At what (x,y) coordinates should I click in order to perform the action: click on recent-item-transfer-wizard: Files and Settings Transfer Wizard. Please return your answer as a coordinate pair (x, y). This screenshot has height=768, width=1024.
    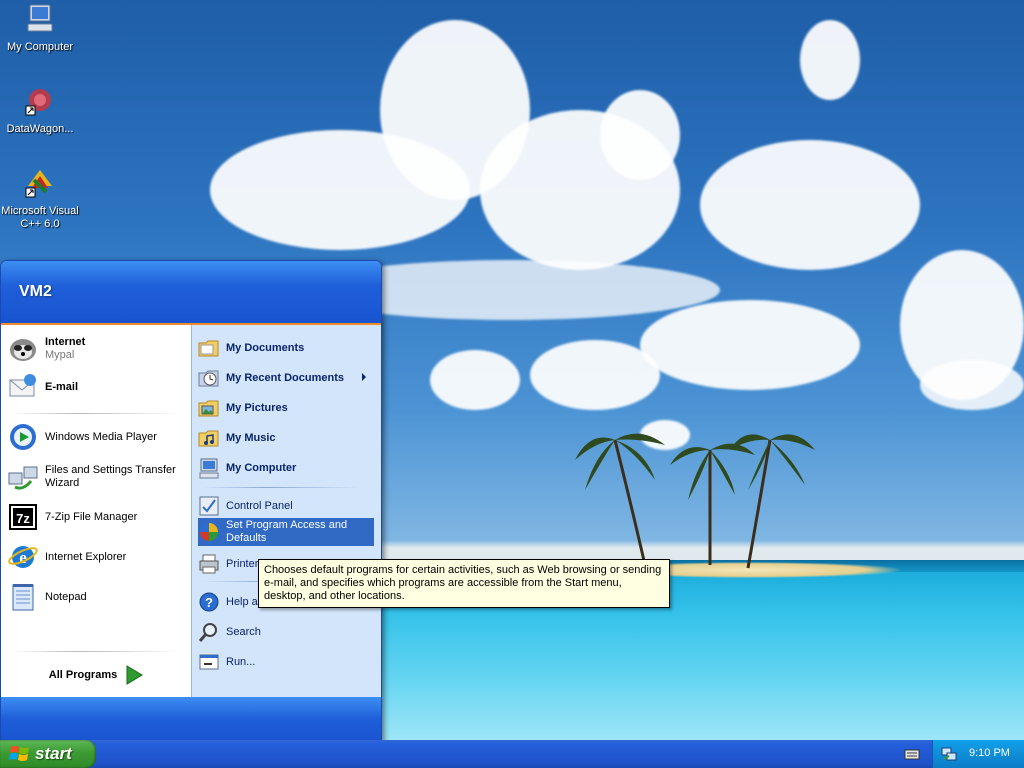
    Looking at the image, I should click on (97, 477).